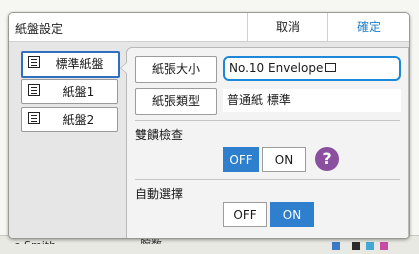 This screenshot has width=419, height=254. I want to click on dialog-title: 紙盤設定, so click(39, 29).